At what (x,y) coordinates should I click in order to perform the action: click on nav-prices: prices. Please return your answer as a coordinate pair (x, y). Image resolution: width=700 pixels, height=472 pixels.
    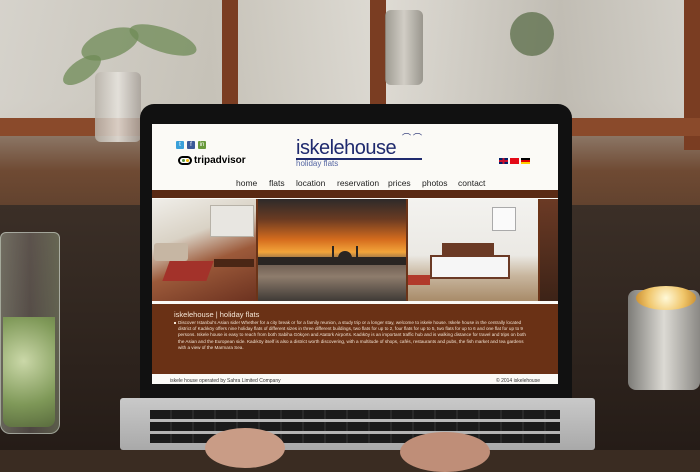
    Looking at the image, I should click on (399, 182).